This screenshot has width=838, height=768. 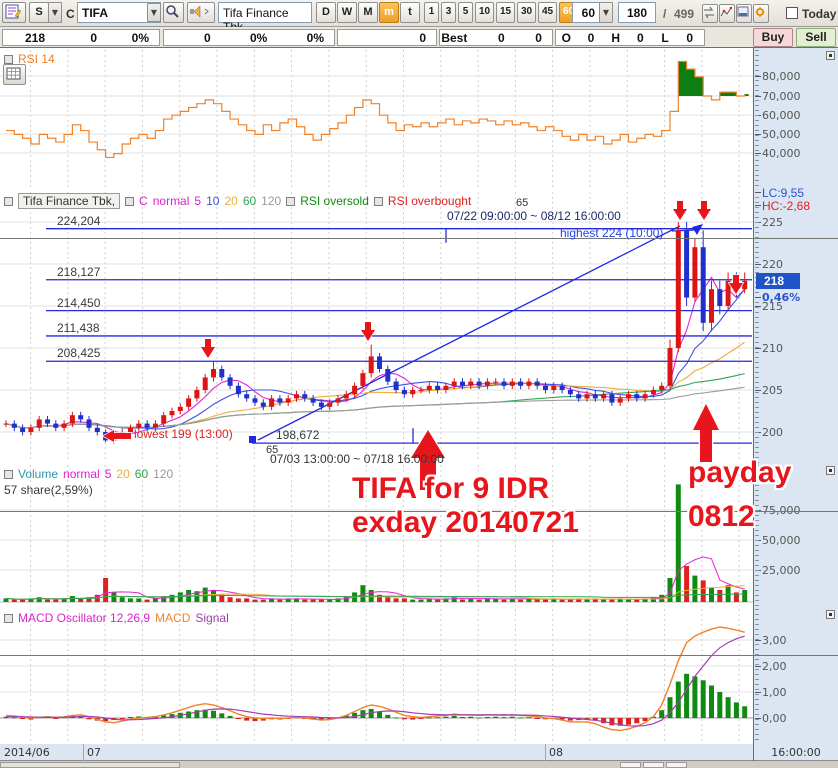 I want to click on current-price-tag: 218, so click(x=778, y=281).